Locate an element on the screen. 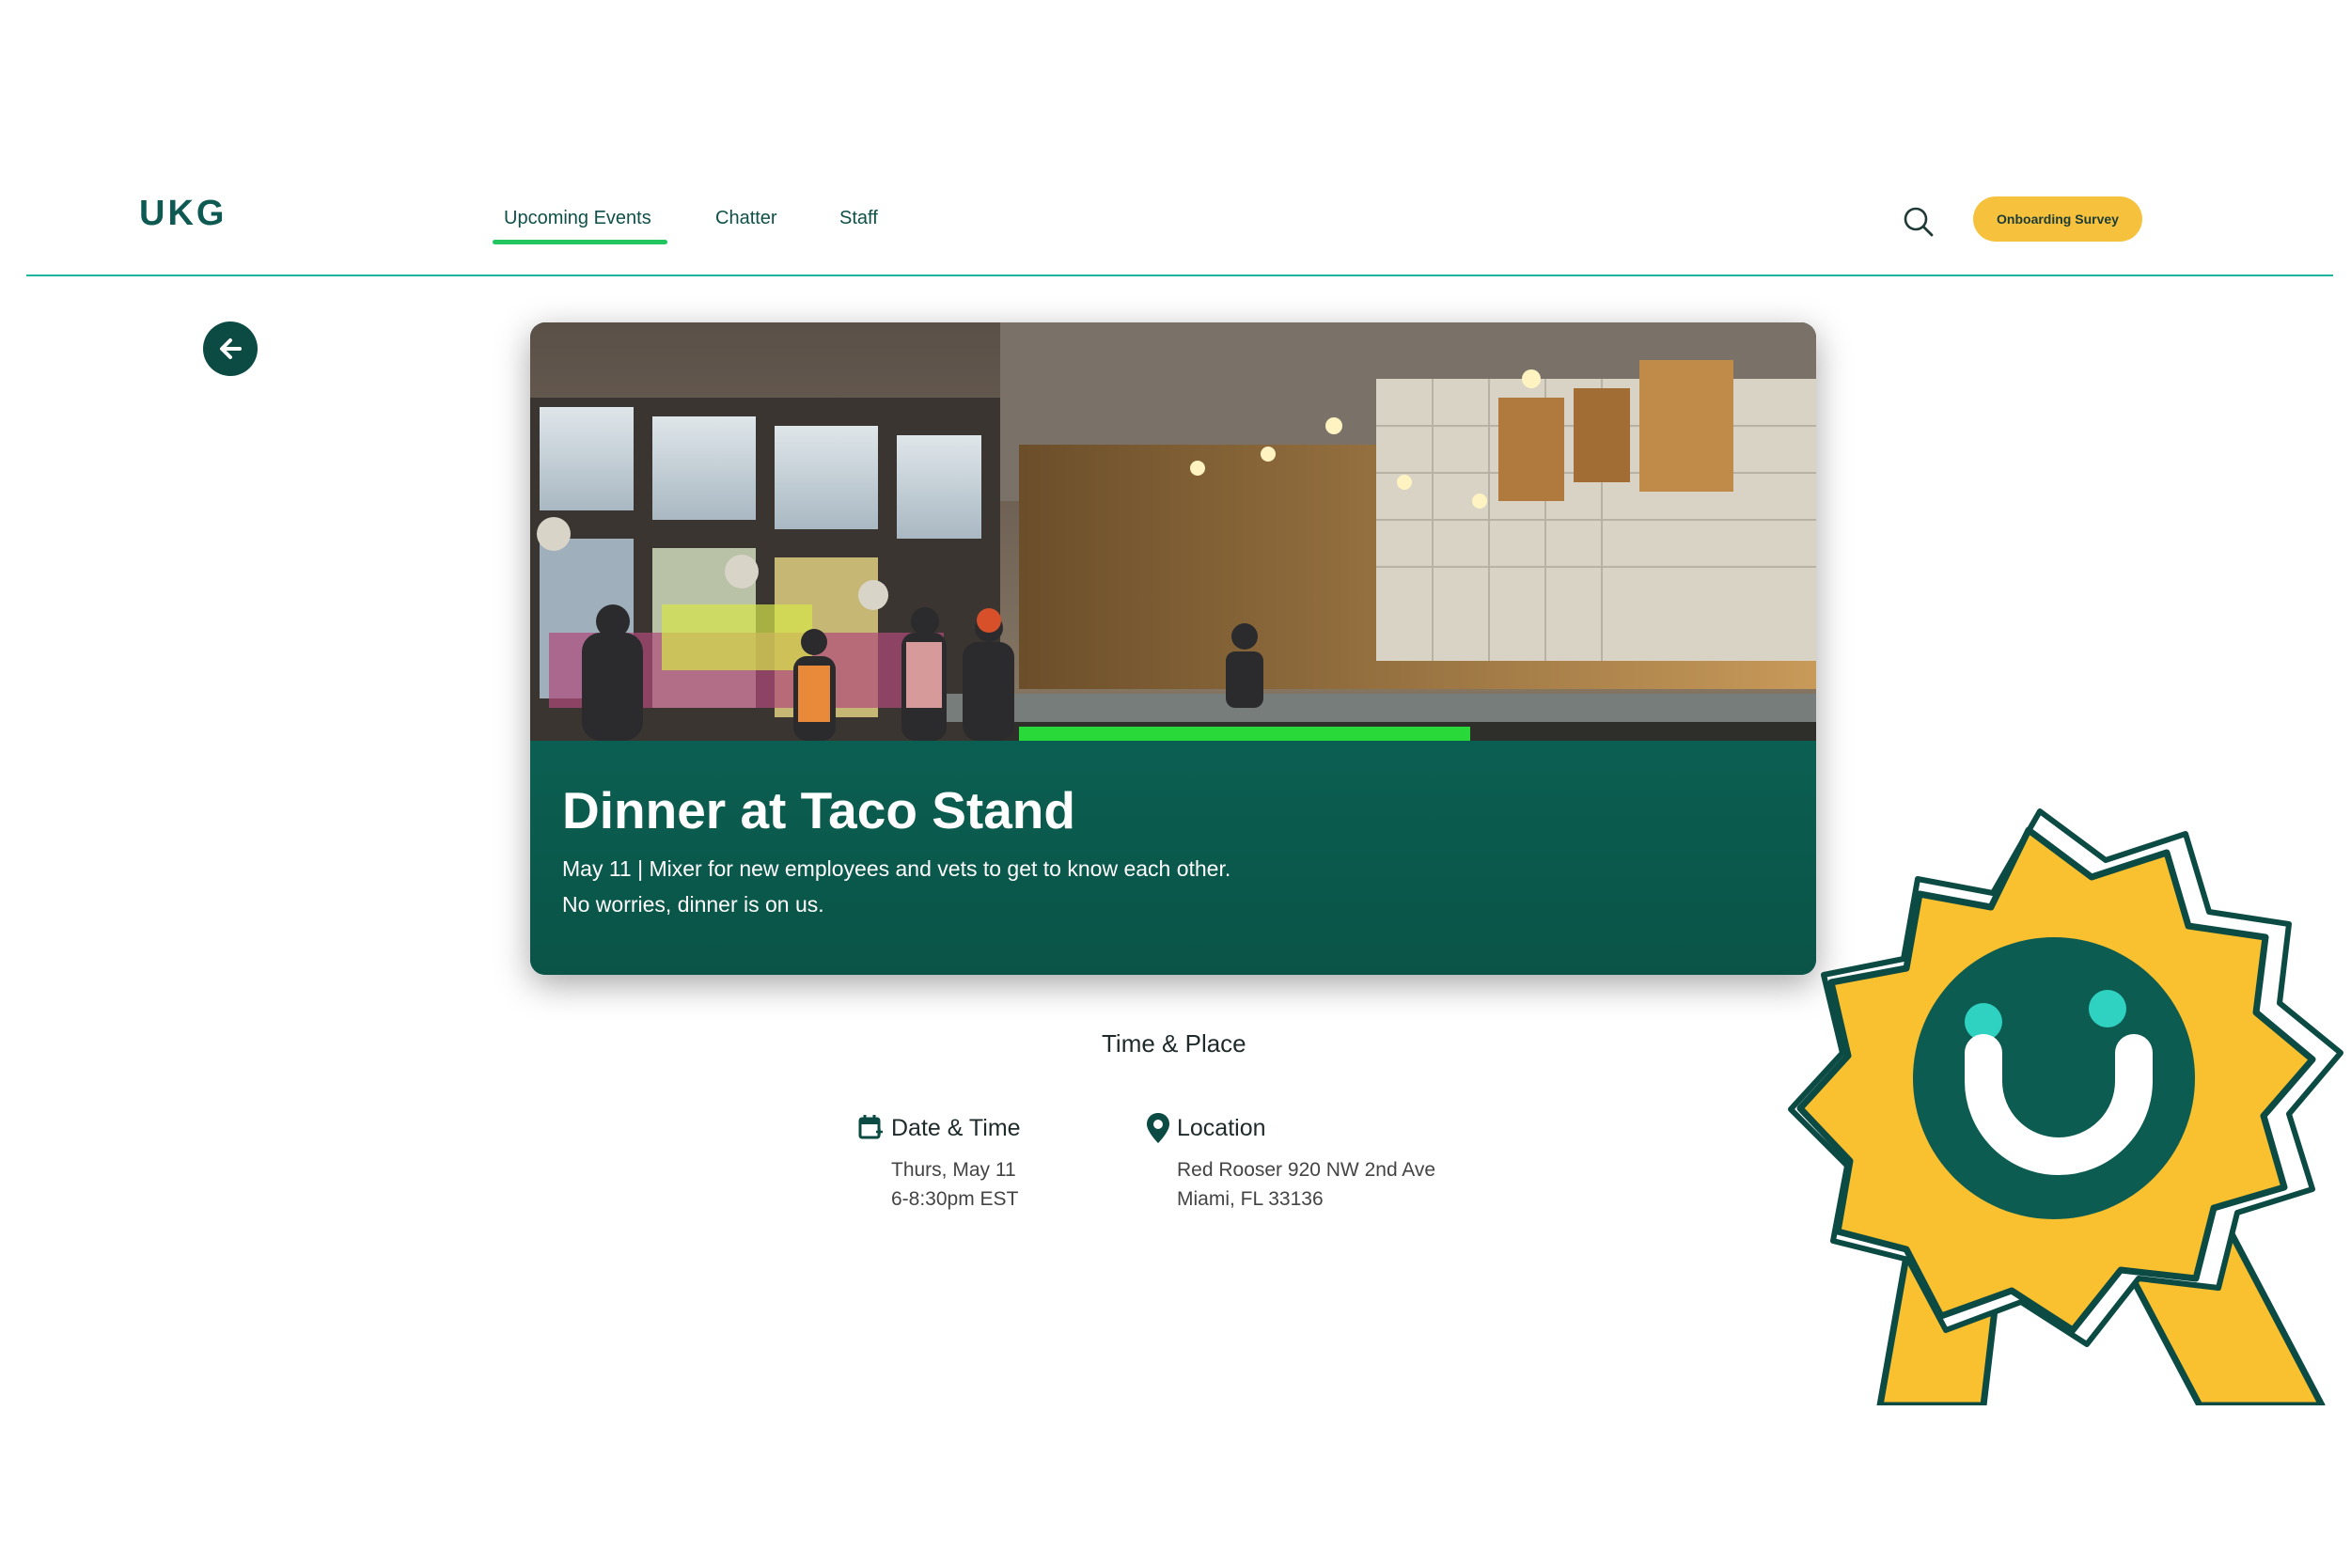 The width and height of the screenshot is (2351, 1568). nav-upcoming-events: Upcoming Events is located at coordinates (577, 218).